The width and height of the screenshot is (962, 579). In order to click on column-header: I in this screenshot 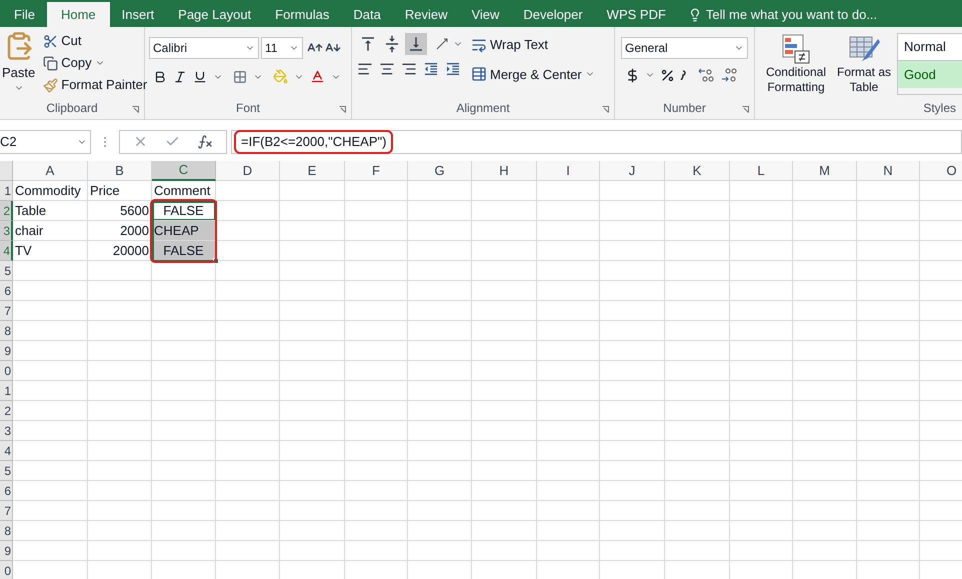, I will do `click(568, 171)`.